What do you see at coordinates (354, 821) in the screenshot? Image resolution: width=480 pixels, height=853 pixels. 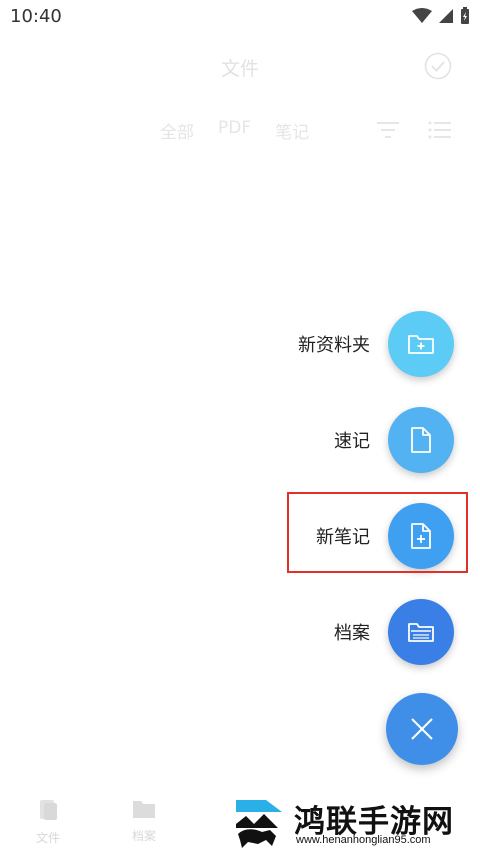 I see `watermark: 鸿联手游网 www.henanhonglian95.com` at bounding box center [354, 821].